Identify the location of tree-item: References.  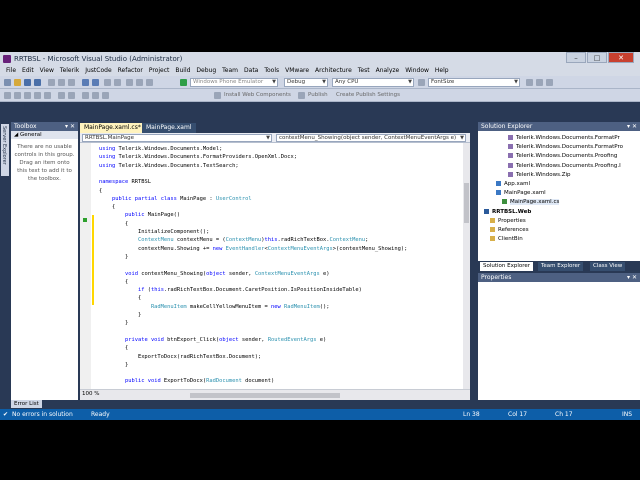
(509, 230).